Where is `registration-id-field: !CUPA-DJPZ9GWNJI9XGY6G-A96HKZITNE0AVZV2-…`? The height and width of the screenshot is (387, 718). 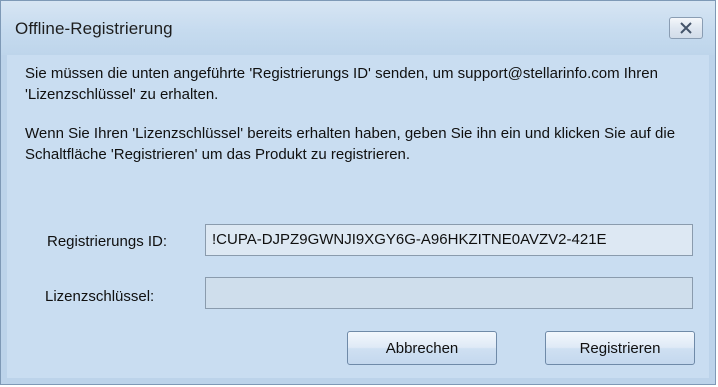
registration-id-field: !CUPA-DJPZ9GWNJI9XGY6G-A96HKZITNE0AVZV2-… is located at coordinates (449, 240).